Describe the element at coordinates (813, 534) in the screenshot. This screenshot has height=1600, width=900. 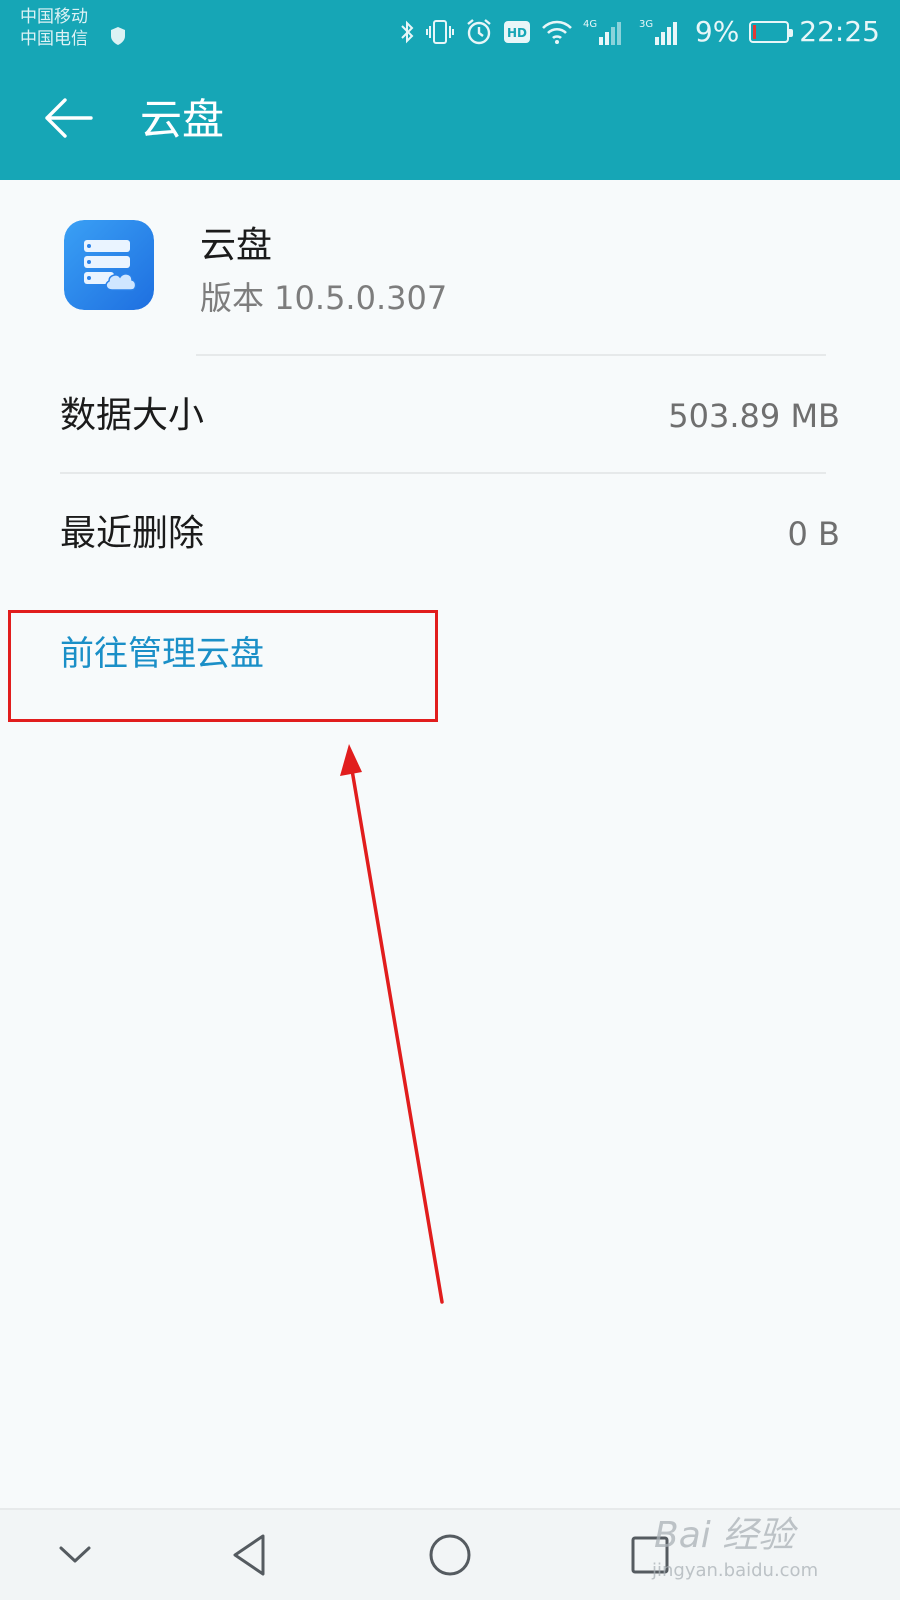
I see `recently-deleted-value: 0 B` at that location.